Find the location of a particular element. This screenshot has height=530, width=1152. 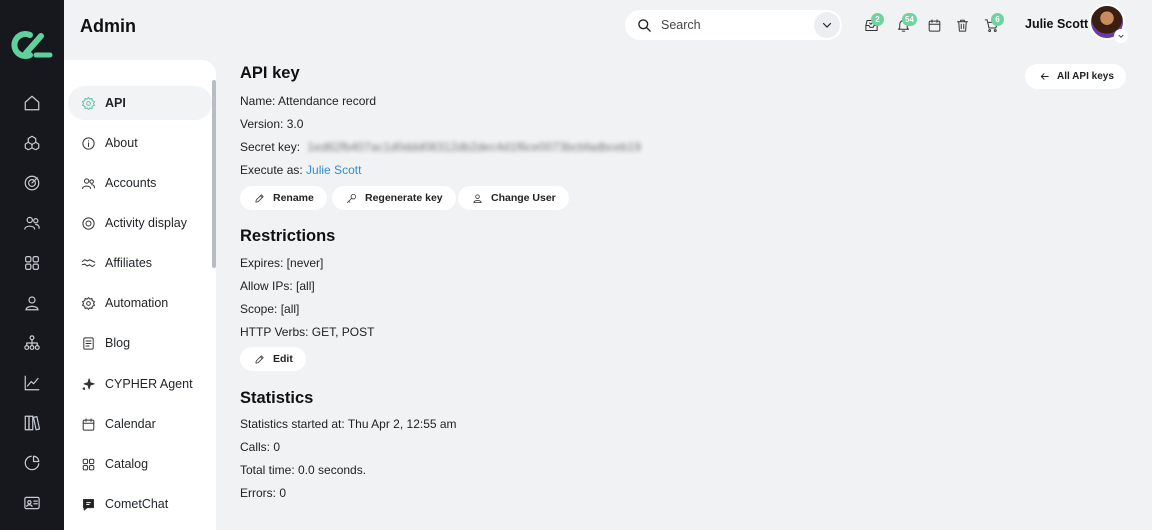

menu-item-calendar: Calendar is located at coordinates (140, 424).